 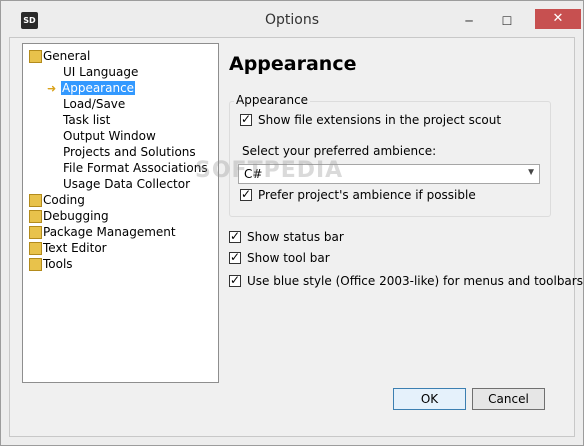 I want to click on title-bar: SD Options ─ ☐ ✕, so click(x=292, y=18).